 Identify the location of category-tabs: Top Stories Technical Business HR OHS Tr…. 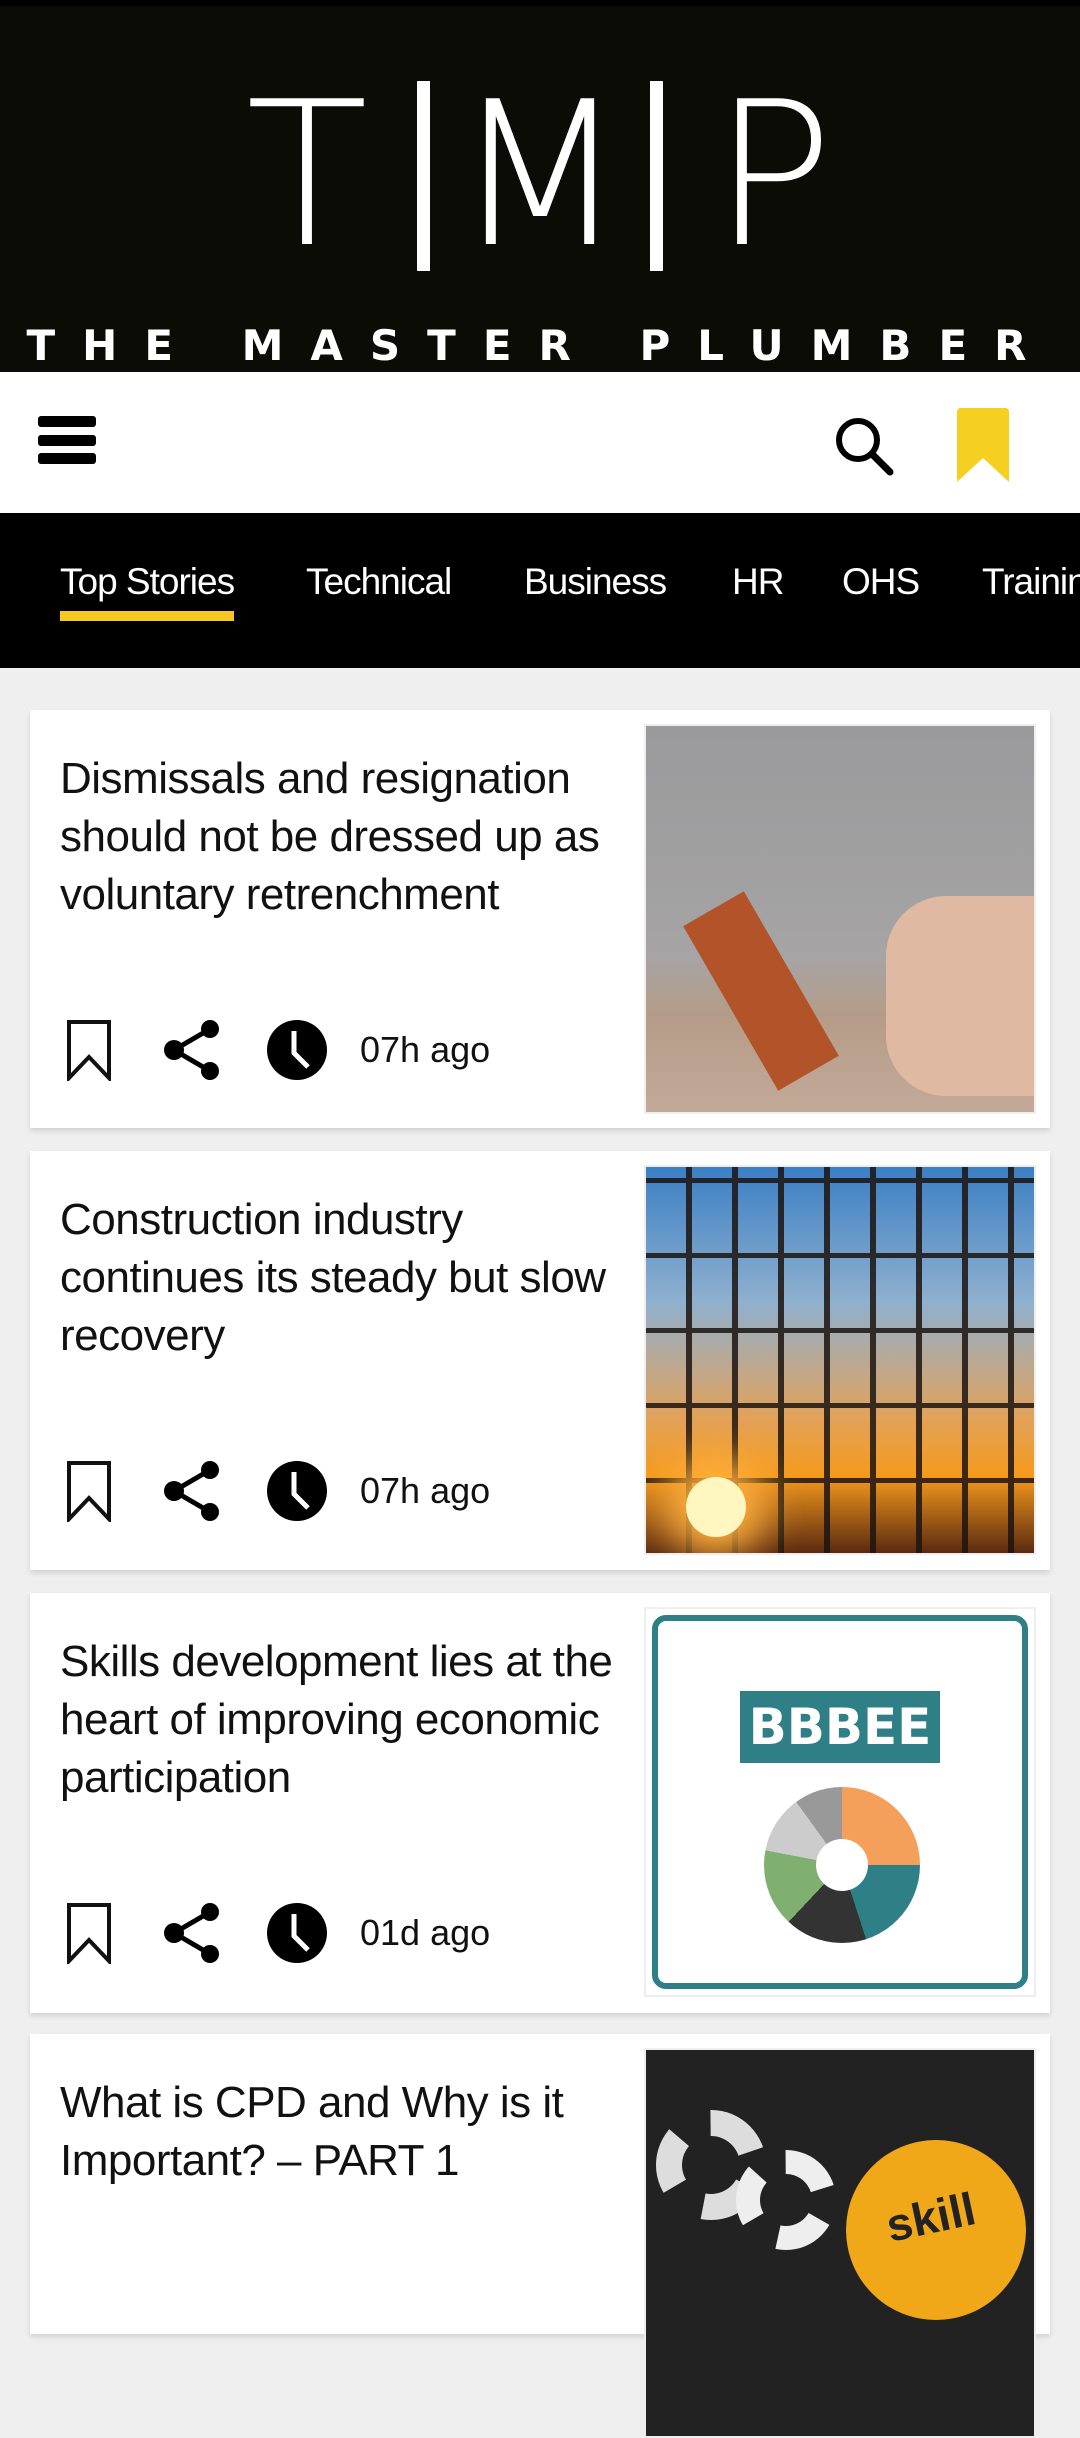
(540, 590).